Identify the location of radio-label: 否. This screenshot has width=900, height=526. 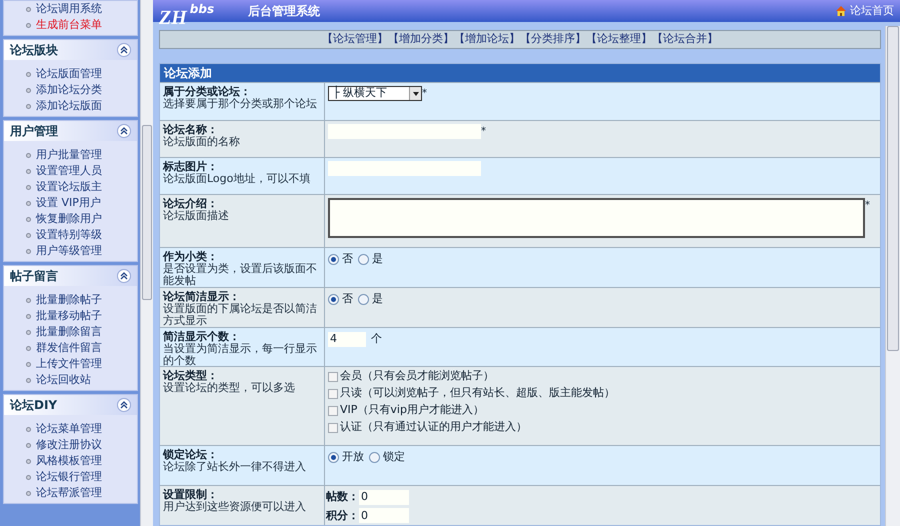
(347, 299).